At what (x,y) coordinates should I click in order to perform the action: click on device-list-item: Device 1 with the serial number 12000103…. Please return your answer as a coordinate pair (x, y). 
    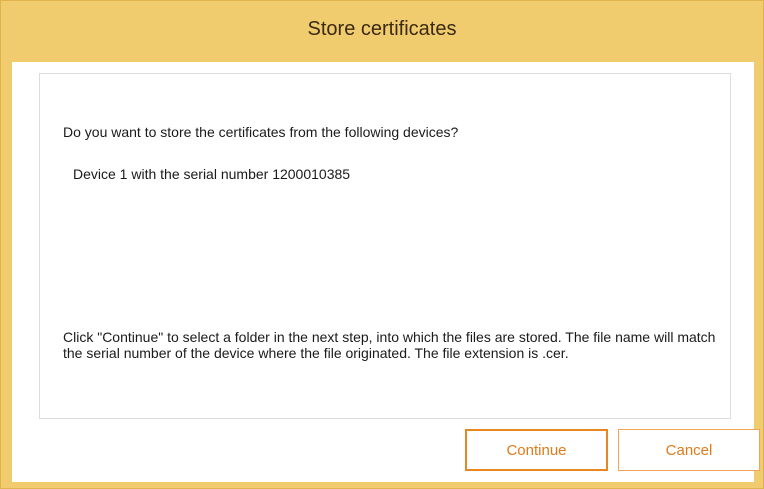
    Looking at the image, I should click on (212, 174).